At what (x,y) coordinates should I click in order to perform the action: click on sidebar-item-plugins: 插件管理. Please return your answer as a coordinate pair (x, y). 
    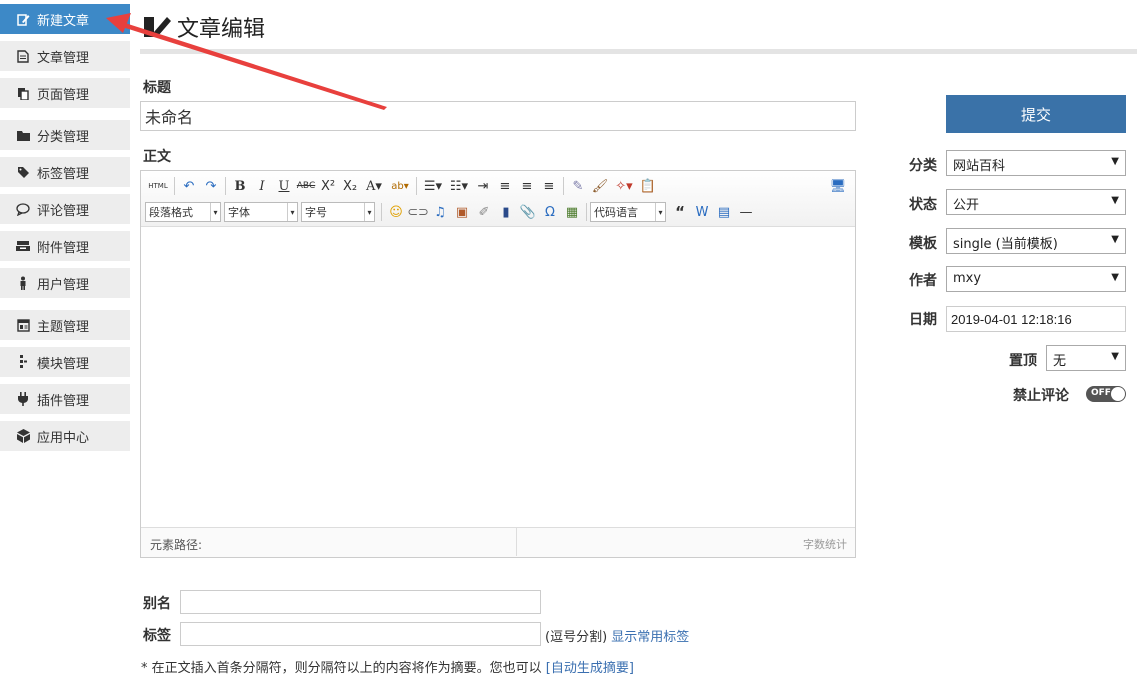
    Looking at the image, I should click on (65, 399).